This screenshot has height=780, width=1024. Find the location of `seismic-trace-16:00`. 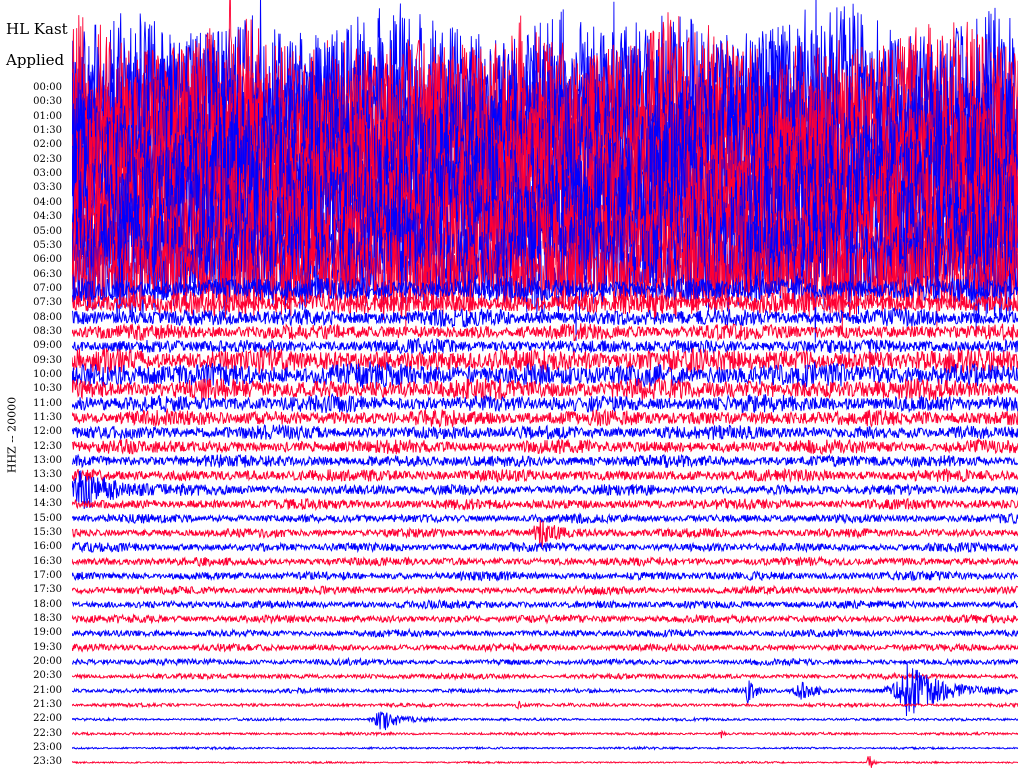

seismic-trace-16:00 is located at coordinates (545, 547).